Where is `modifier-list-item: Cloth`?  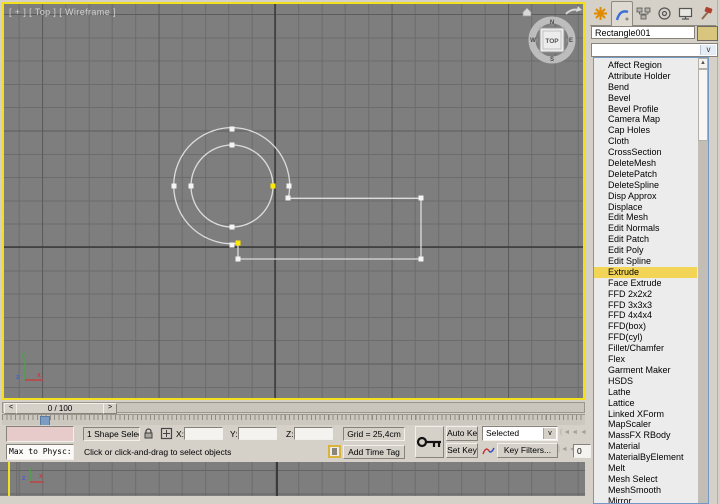 modifier-list-item: Cloth is located at coordinates (645, 141).